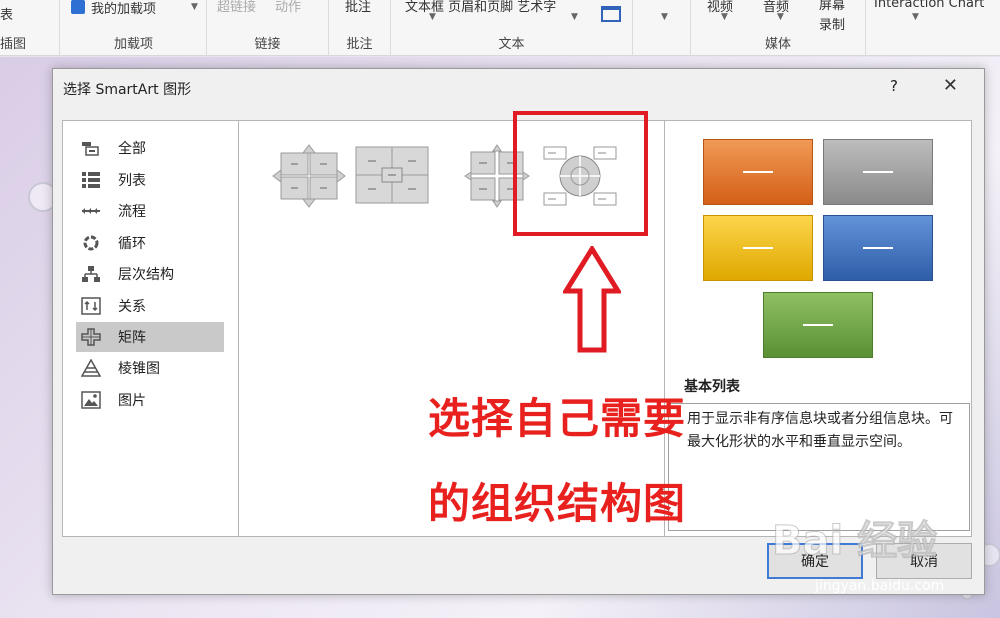 The image size is (1000, 618). Describe the element at coordinates (662, 28) in the screenshot. I see `ribbon-group-symbols: ▼` at that location.